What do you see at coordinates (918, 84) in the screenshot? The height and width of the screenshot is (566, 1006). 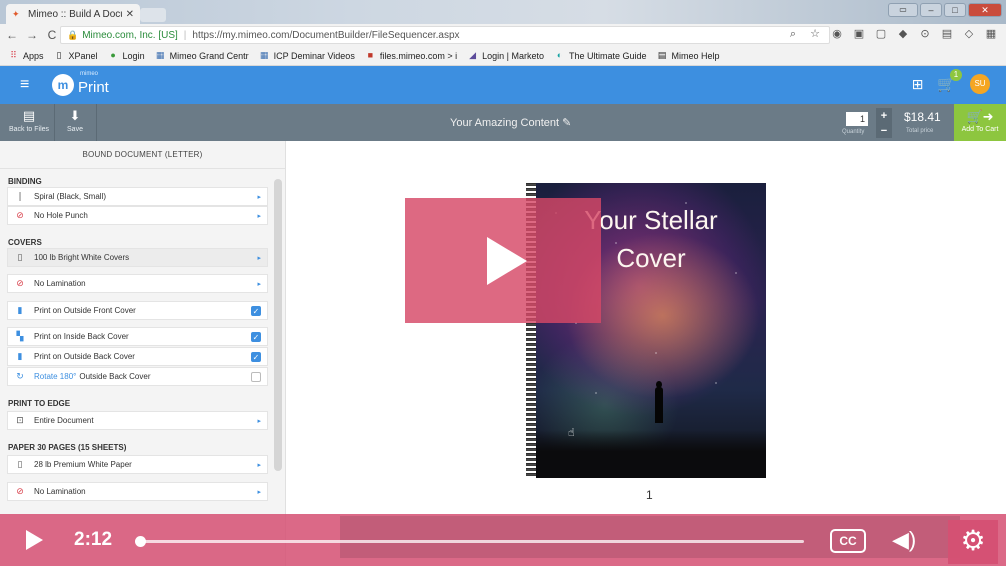 I see `apps-grid-icon: ⊞` at bounding box center [918, 84].